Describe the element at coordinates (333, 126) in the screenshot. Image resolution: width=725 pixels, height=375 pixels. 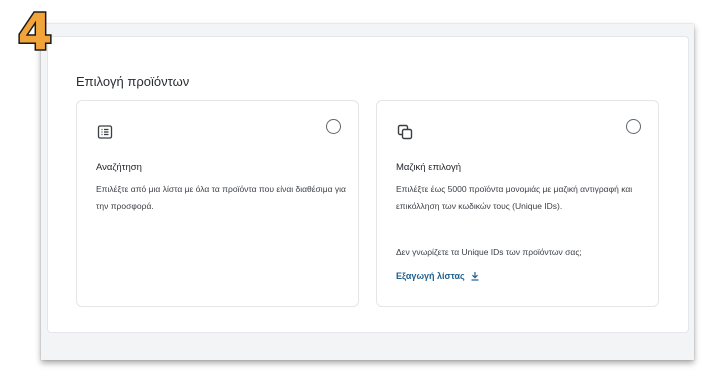
I see `search-option-radio` at that location.